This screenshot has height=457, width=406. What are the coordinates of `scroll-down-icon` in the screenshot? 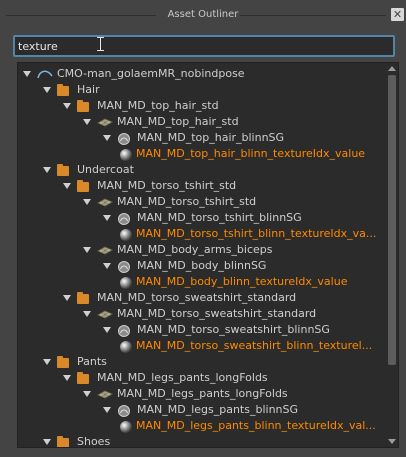 It's located at (392, 441).